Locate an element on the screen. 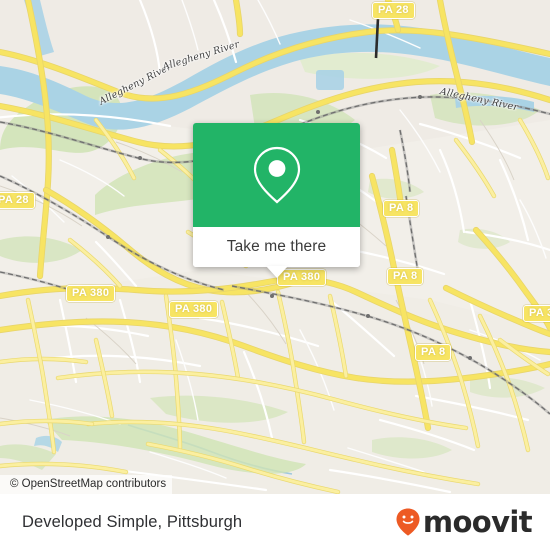 The image size is (550, 550). road-shield-pa8-lower: PA 8 is located at coordinates (433, 352).